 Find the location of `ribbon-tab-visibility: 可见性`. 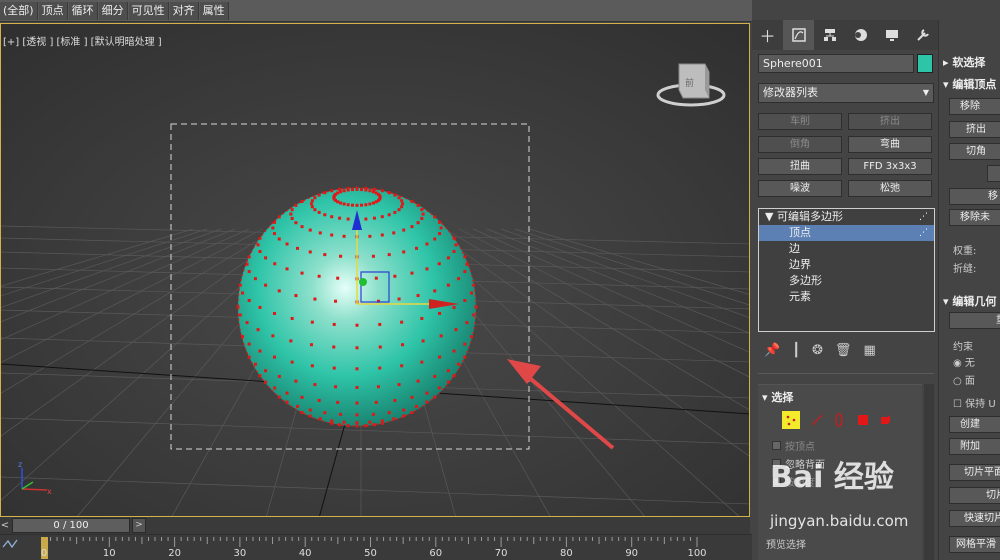

ribbon-tab-visibility: 可见性 is located at coordinates (148, 10).